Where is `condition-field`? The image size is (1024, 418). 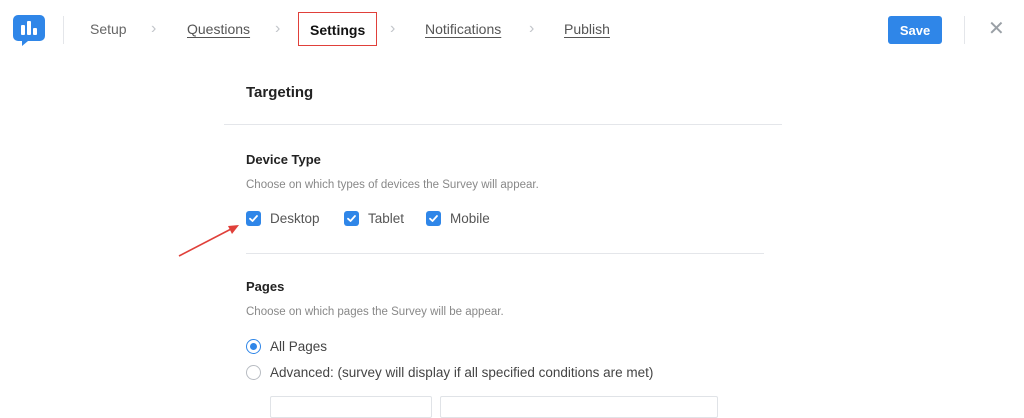
condition-field is located at coordinates (351, 407).